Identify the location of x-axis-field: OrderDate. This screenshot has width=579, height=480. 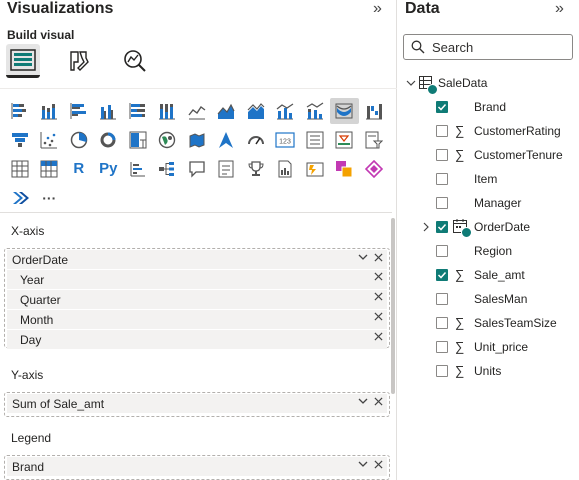
(197, 259).